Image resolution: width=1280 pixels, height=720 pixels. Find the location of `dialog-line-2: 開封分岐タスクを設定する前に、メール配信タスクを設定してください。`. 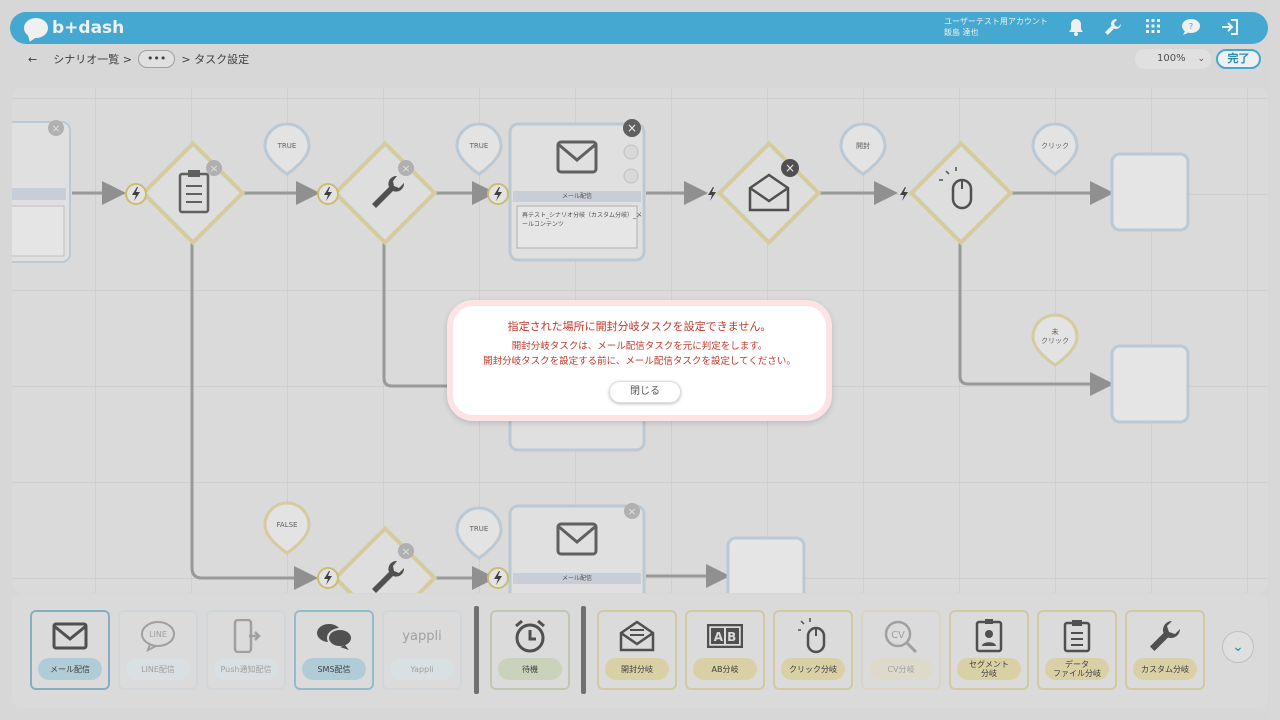

dialog-line-2: 開封分岐タスクを設定する前に、メール配信タスクを設定してください。 is located at coordinates (639, 361).